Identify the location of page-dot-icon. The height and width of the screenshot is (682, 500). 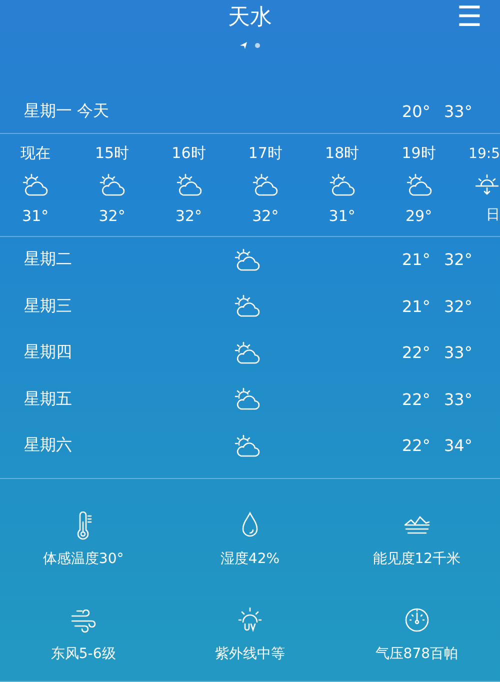
(257, 45).